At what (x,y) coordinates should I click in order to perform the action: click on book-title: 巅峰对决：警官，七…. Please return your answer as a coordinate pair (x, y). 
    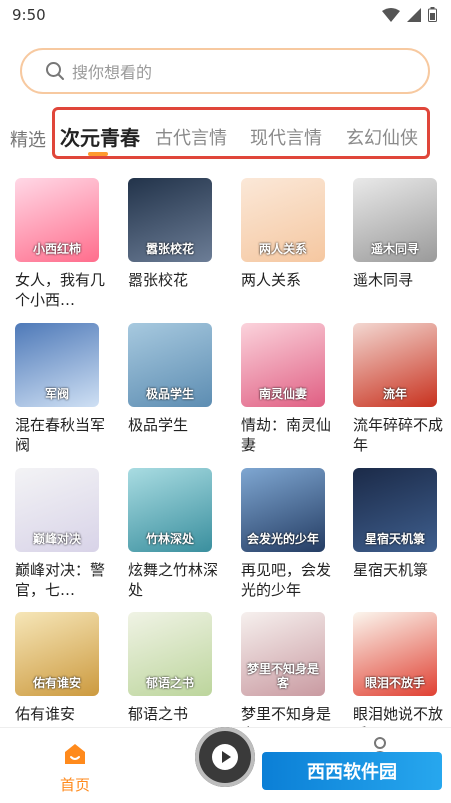
    Looking at the image, I should click on (60, 580).